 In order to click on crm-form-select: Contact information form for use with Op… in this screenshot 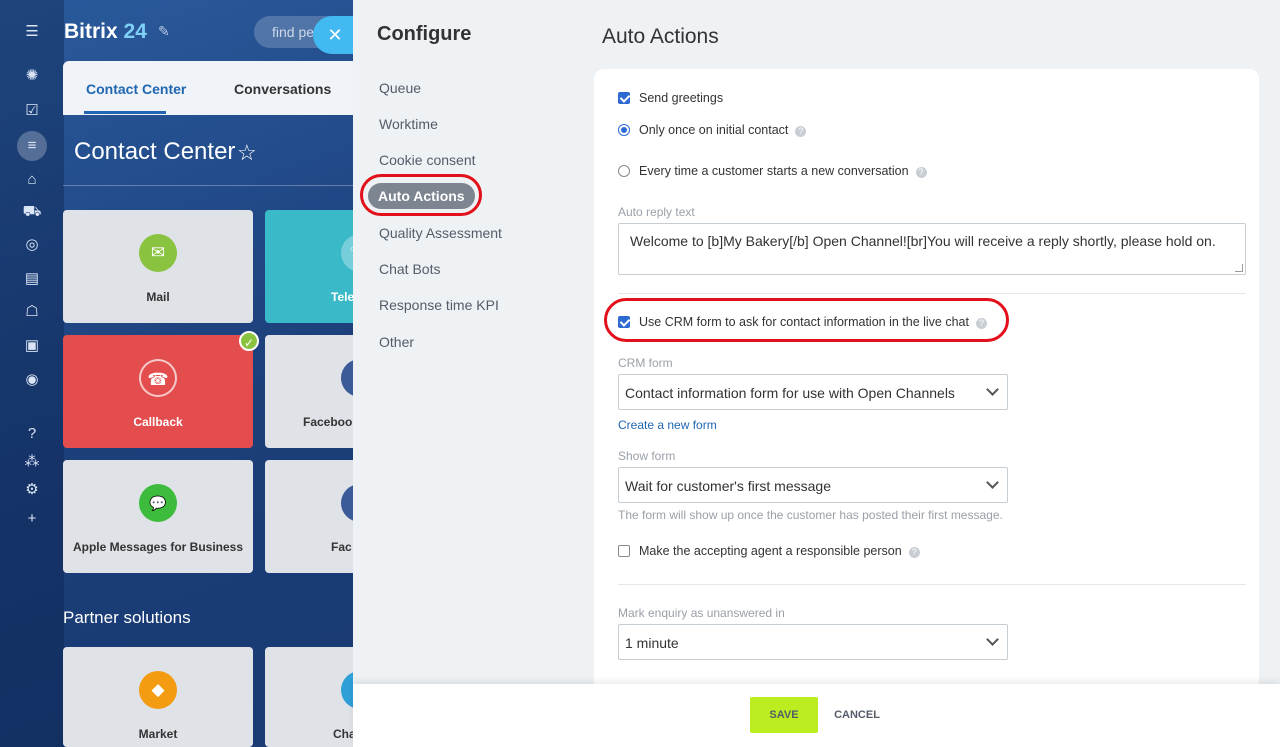, I will do `click(813, 392)`.